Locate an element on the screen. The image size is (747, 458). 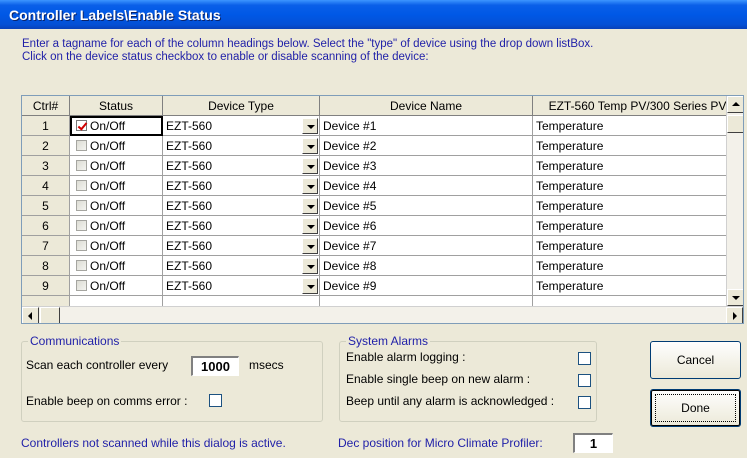
scan-interval-input: 1000 is located at coordinates (215, 366).